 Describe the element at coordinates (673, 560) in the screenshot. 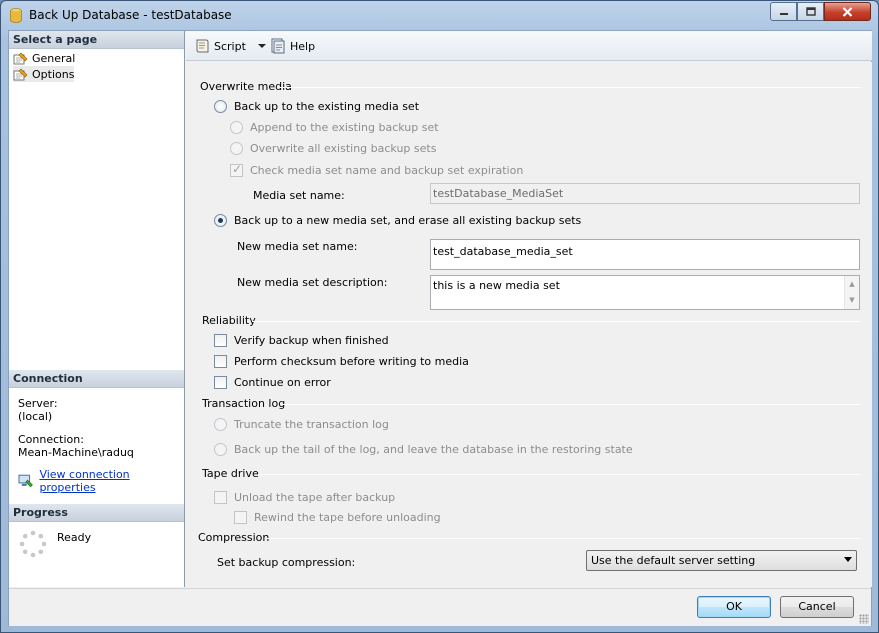

I see `backup-compression-value: Use the default server setting` at that location.